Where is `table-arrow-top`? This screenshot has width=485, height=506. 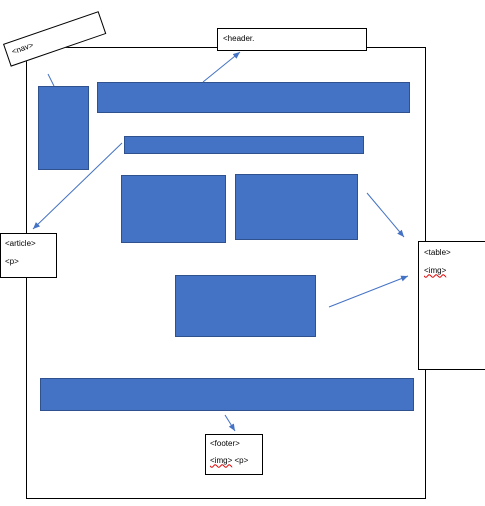 table-arrow-top is located at coordinates (385, 215).